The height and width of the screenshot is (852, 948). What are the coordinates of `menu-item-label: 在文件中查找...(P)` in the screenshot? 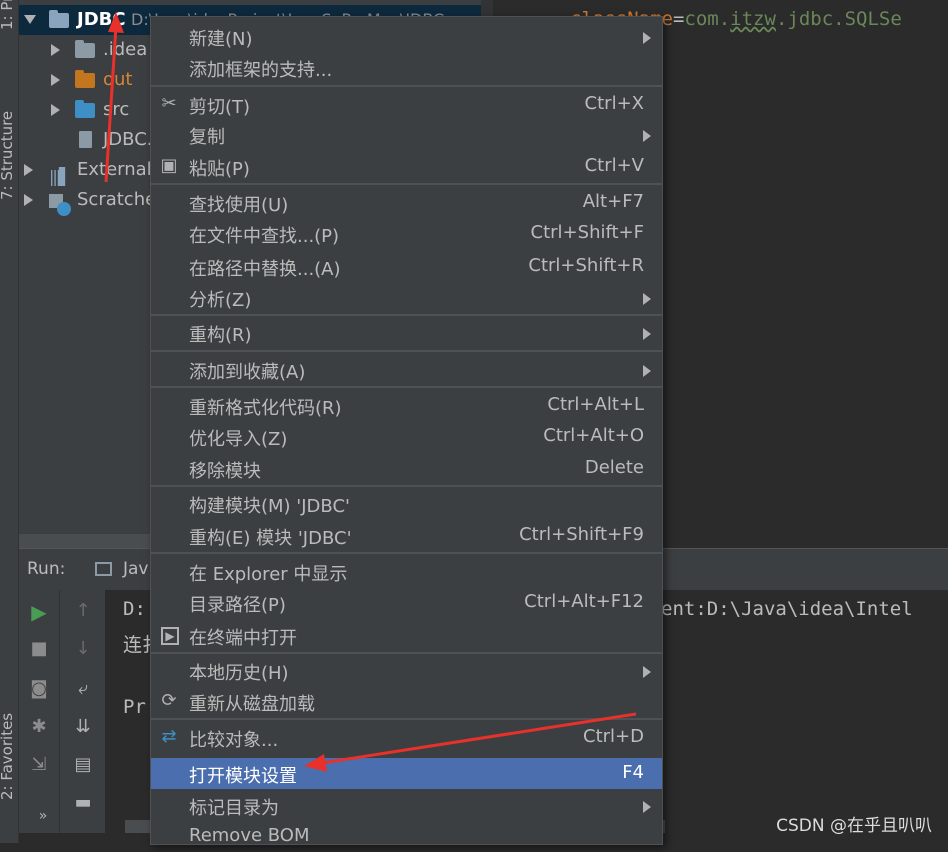 It's located at (264, 236).